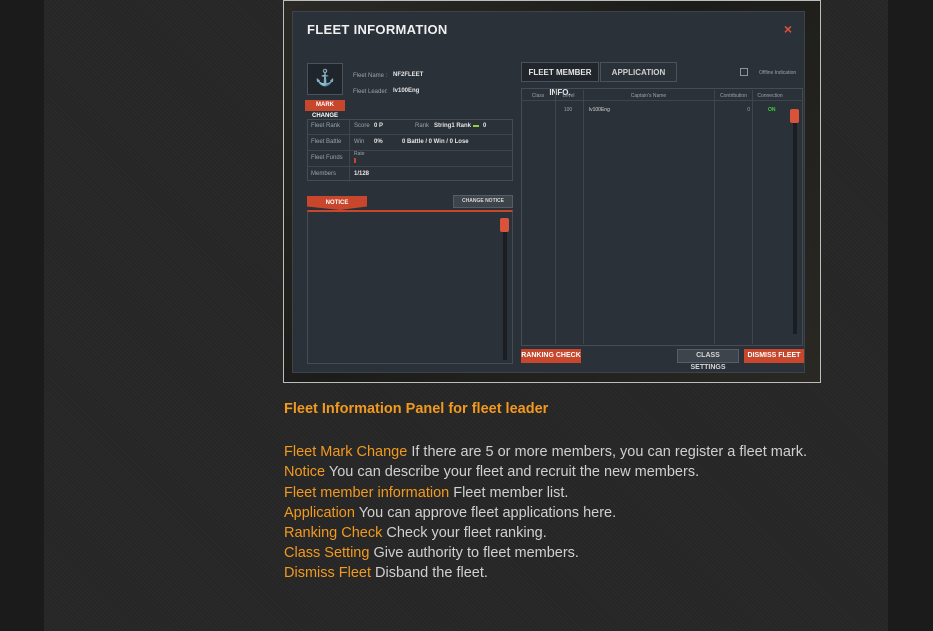 The height and width of the screenshot is (631, 933). I want to click on notice-scrollbar, so click(505, 289).